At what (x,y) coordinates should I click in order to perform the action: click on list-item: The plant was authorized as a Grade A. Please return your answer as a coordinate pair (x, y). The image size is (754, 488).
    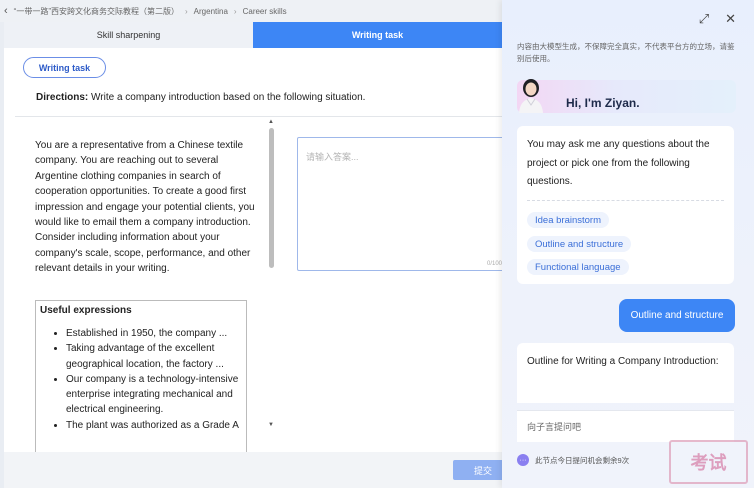
    Looking at the image, I should click on (154, 425).